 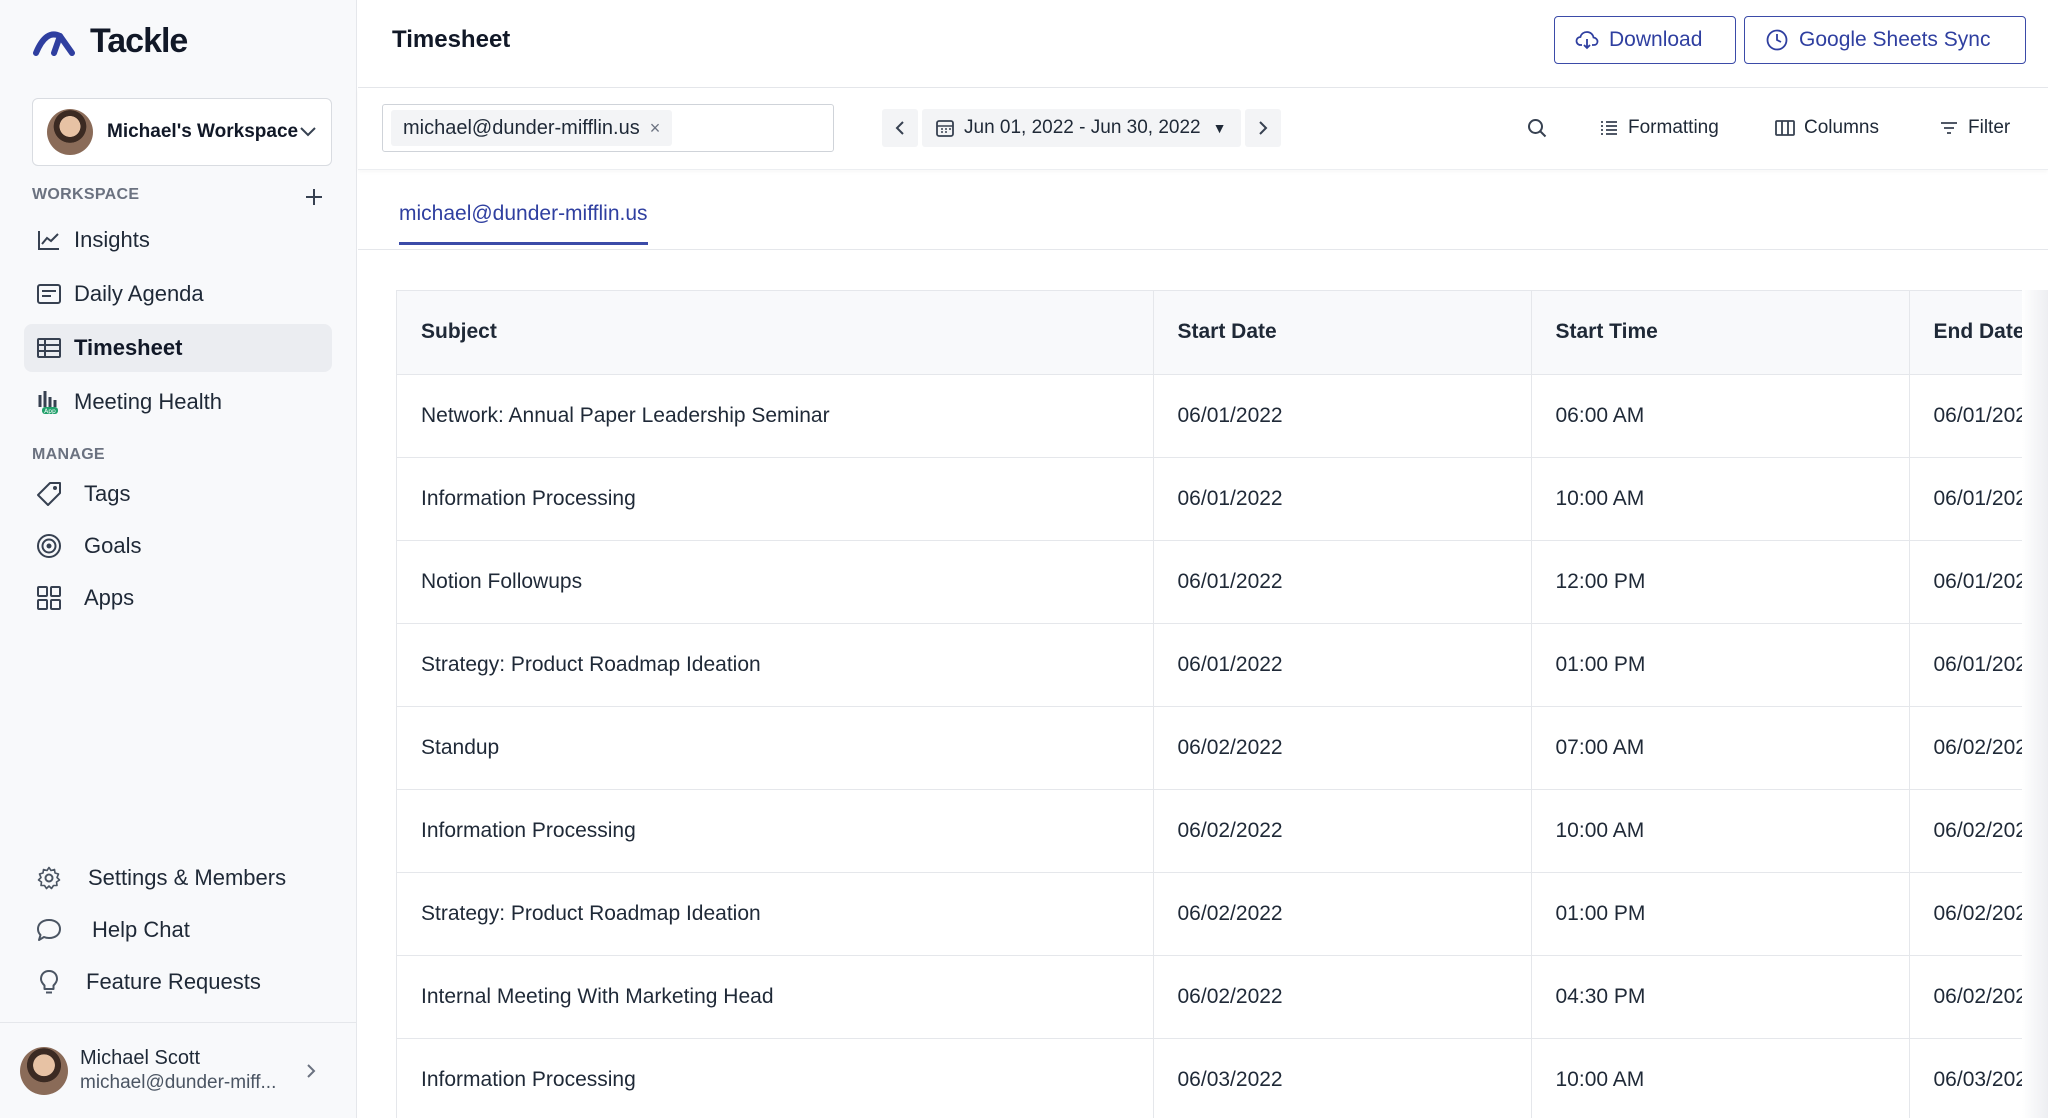 What do you see at coordinates (50, 411) in the screenshot?
I see `app-badge: App` at bounding box center [50, 411].